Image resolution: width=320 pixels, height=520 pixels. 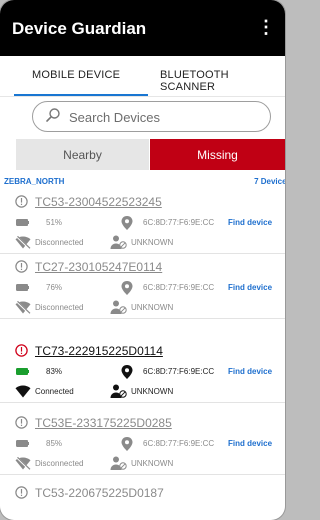 I want to click on device-name-link: TC53-23004522523245, so click(x=98, y=202).